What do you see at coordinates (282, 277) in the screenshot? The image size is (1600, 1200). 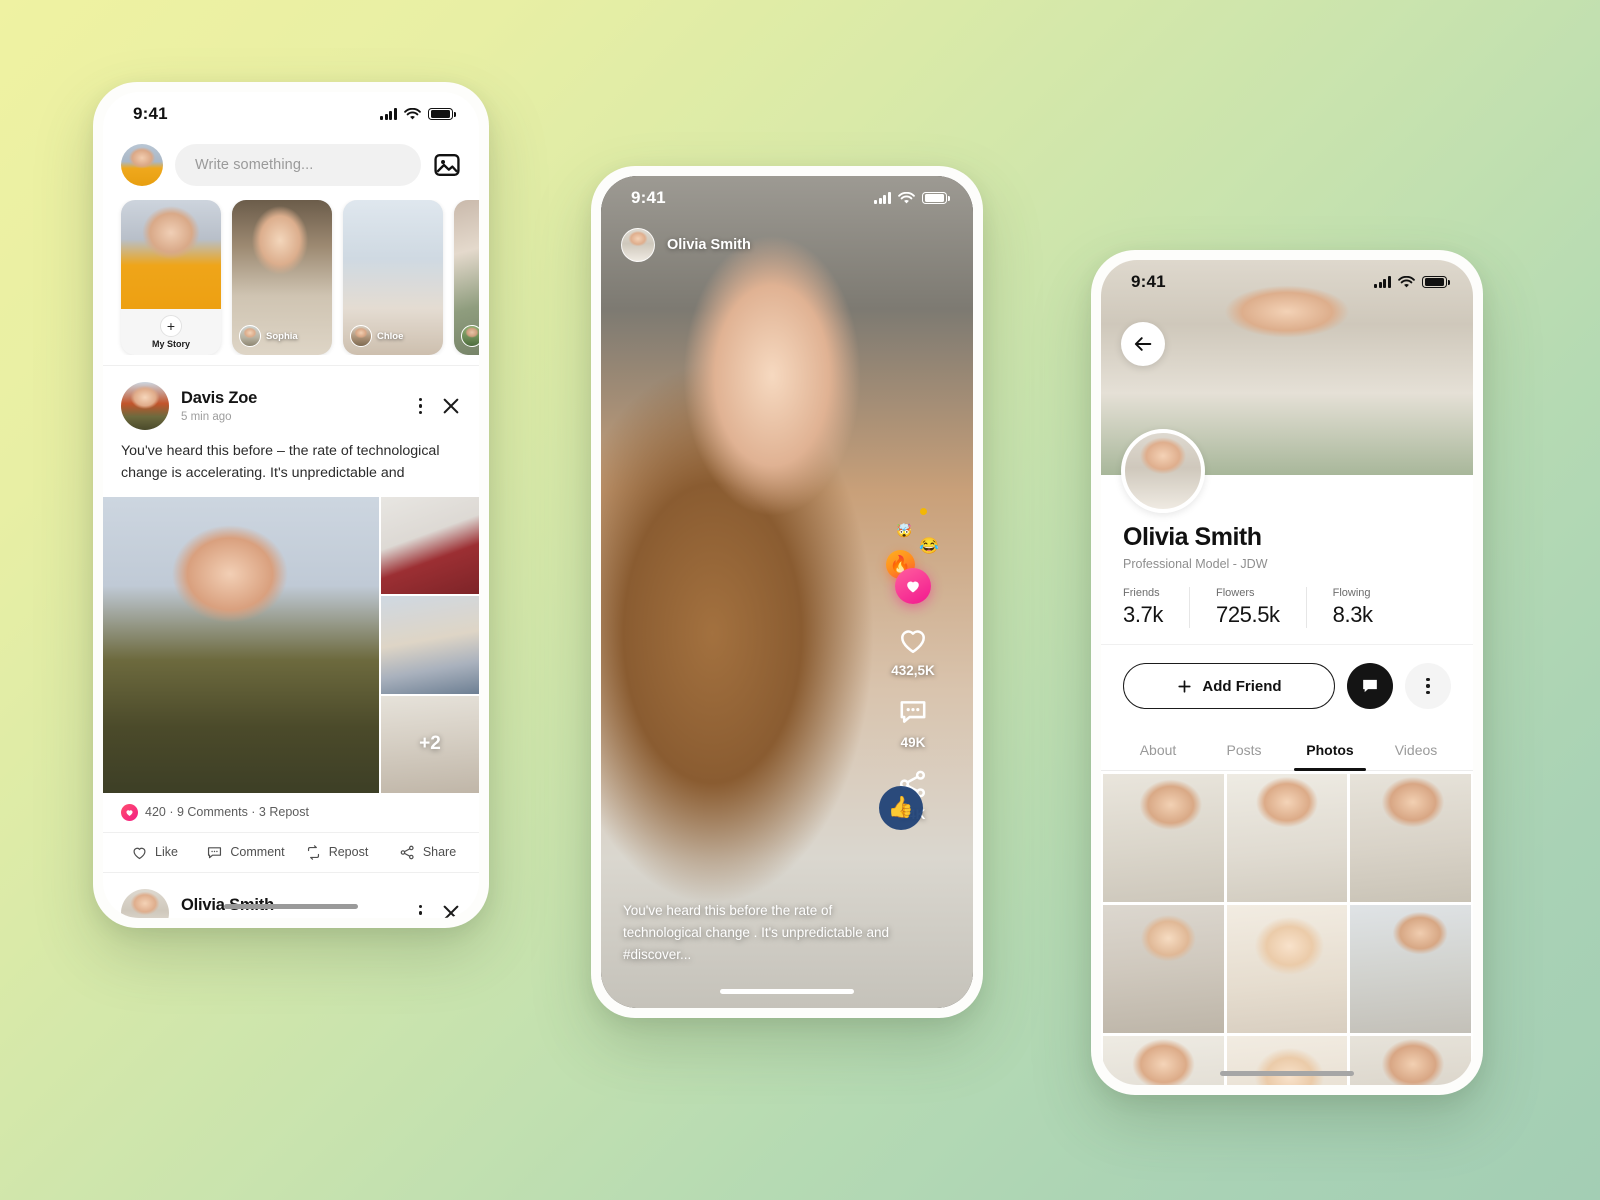 I see `story-card-sophia: Sophia` at bounding box center [282, 277].